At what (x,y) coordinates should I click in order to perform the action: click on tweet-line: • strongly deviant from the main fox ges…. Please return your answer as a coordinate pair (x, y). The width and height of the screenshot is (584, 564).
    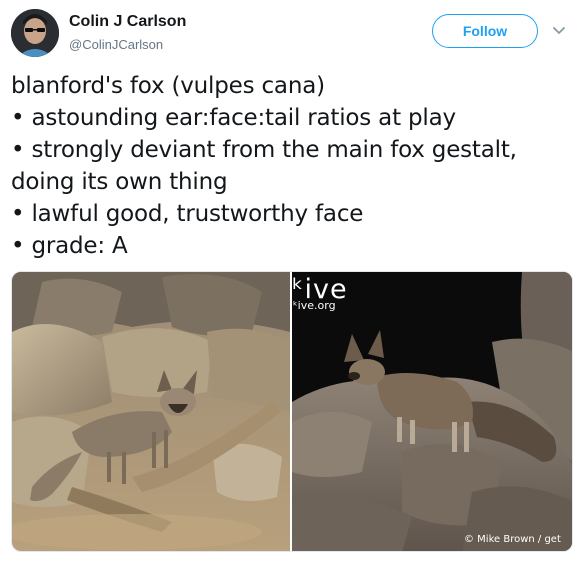
    Looking at the image, I should click on (264, 150).